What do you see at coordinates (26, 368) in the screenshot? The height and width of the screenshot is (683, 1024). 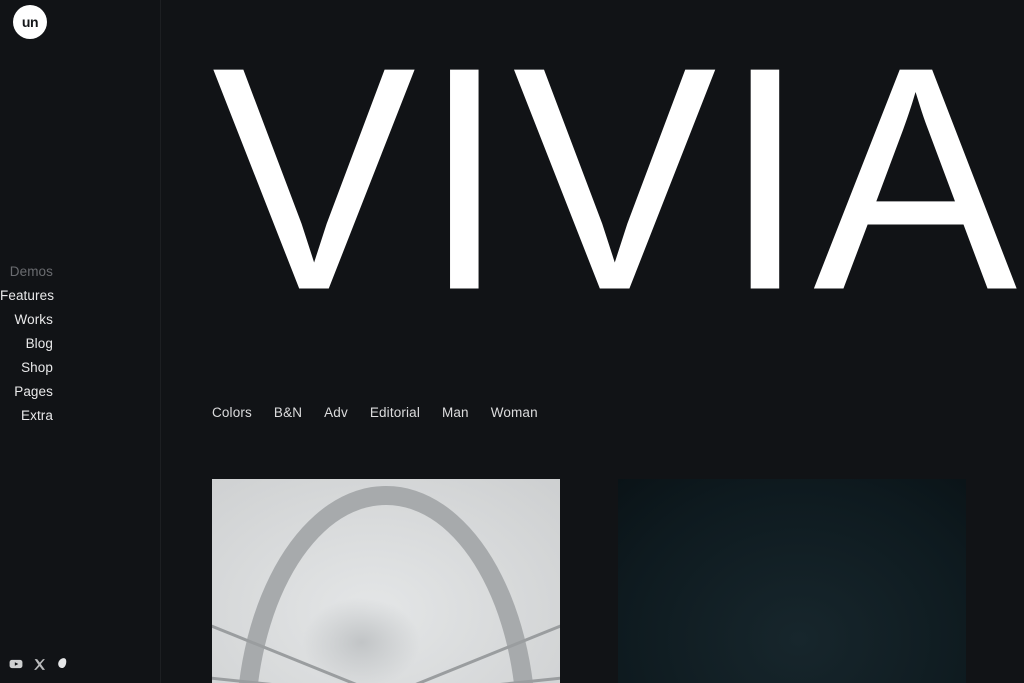 I see `sidebar-item-shop: Shop` at bounding box center [26, 368].